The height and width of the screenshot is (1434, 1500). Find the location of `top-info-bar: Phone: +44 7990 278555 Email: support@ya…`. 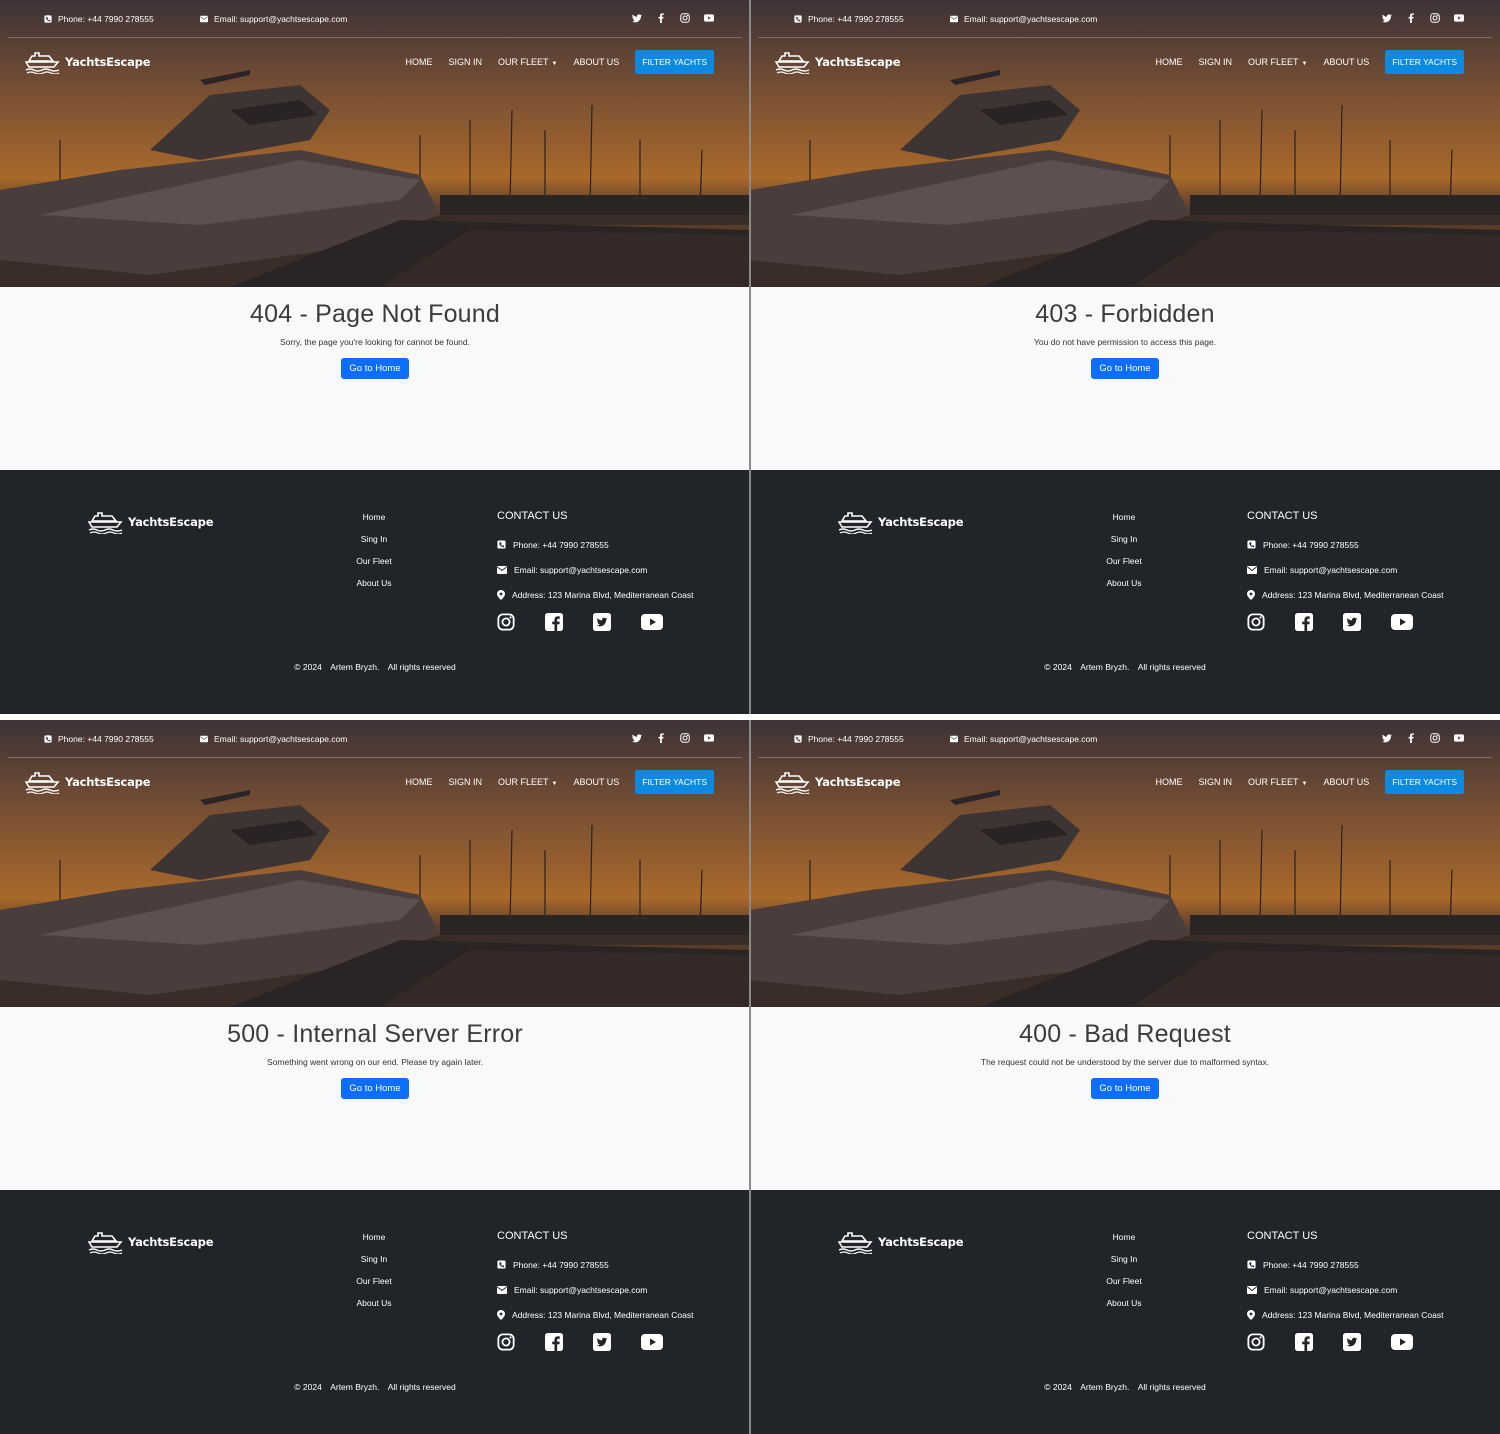

top-info-bar: Phone: +44 7990 278555 Email: support@ya… is located at coordinates (1125, 19).